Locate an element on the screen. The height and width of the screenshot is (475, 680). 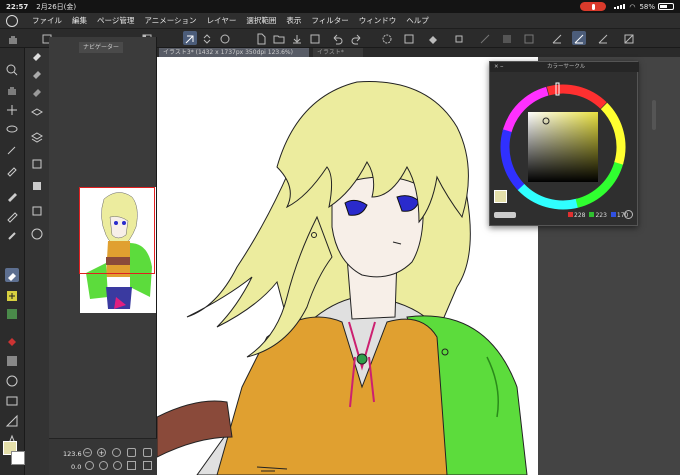
chevron-updown-icon is located at coordinates (207, 38).